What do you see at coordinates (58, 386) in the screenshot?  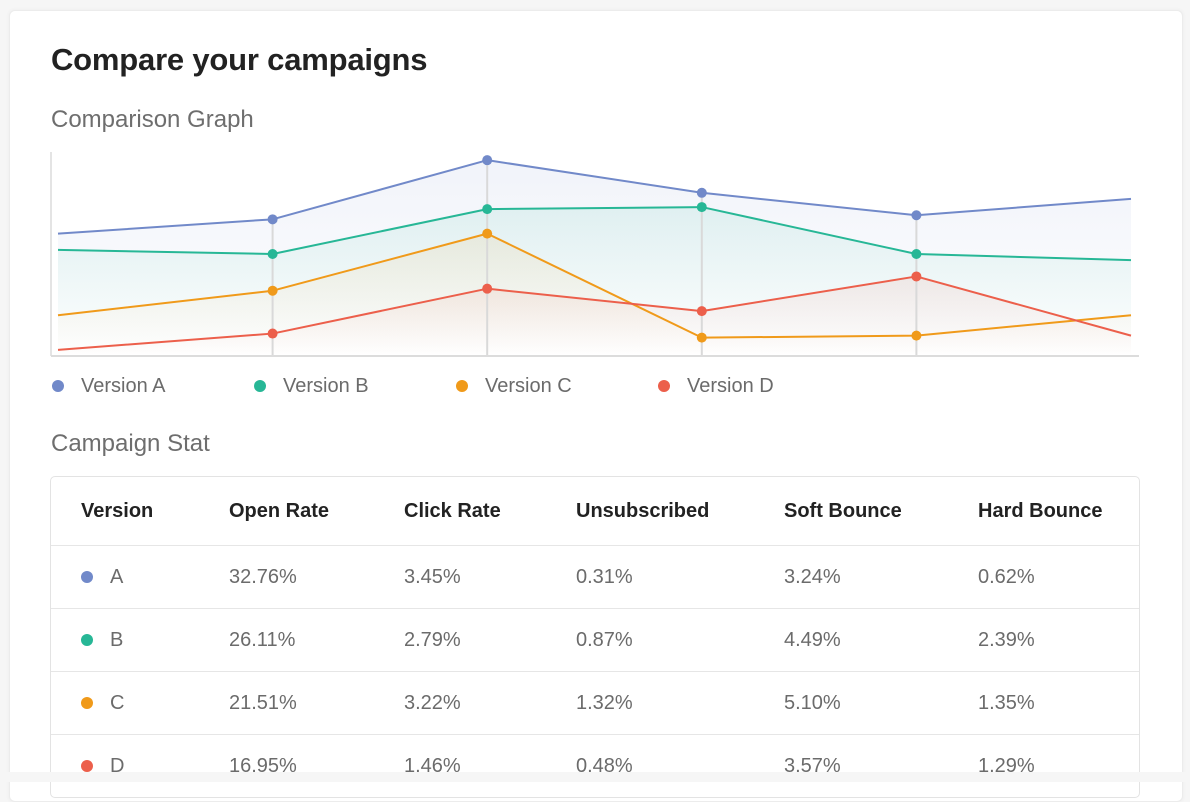 I see `legend-dot-a-icon` at bounding box center [58, 386].